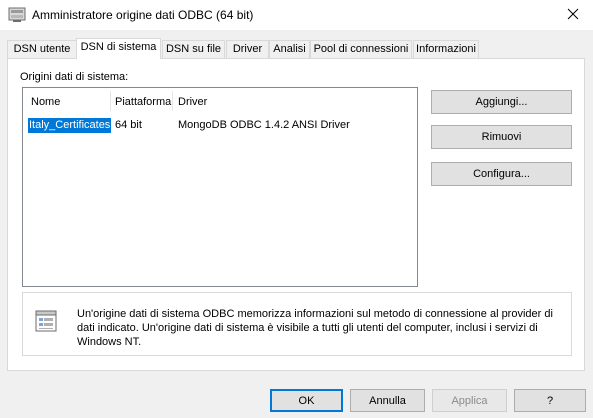 Image resolution: width=593 pixels, height=418 pixels. I want to click on ok-button-label: OK, so click(306, 400).